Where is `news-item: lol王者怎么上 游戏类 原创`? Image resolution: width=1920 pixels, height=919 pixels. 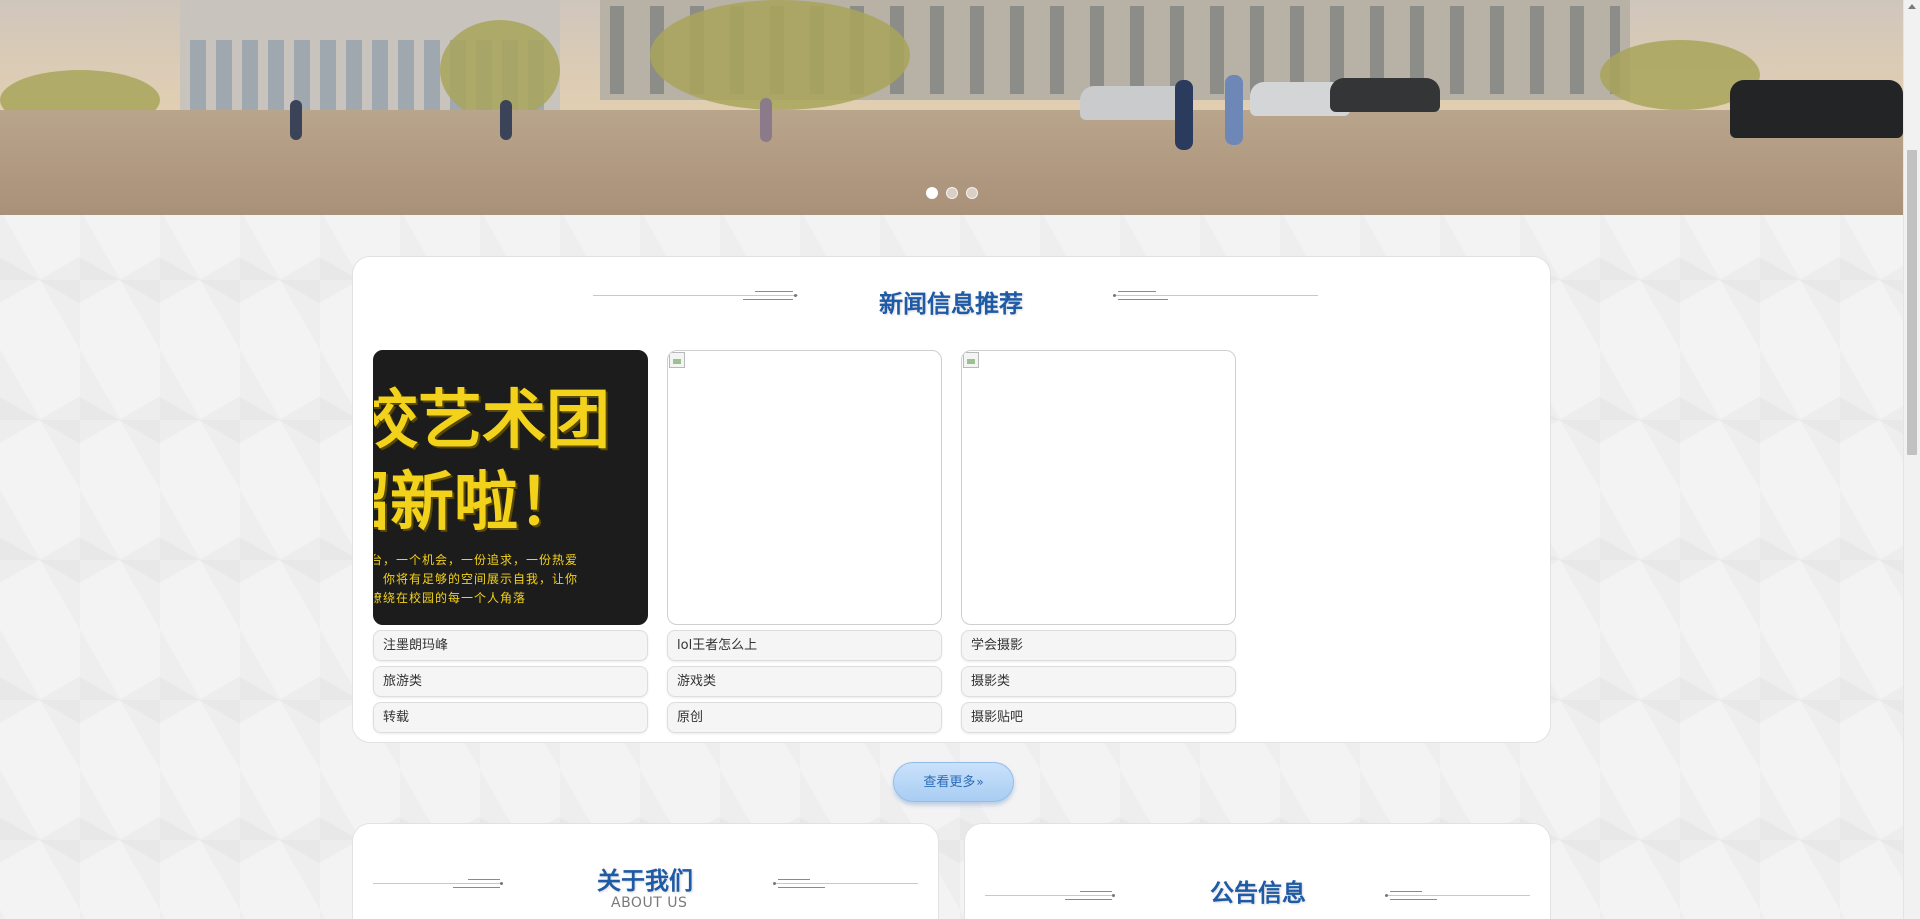 news-item: lol王者怎么上 游戏类 原创 is located at coordinates (804, 541).